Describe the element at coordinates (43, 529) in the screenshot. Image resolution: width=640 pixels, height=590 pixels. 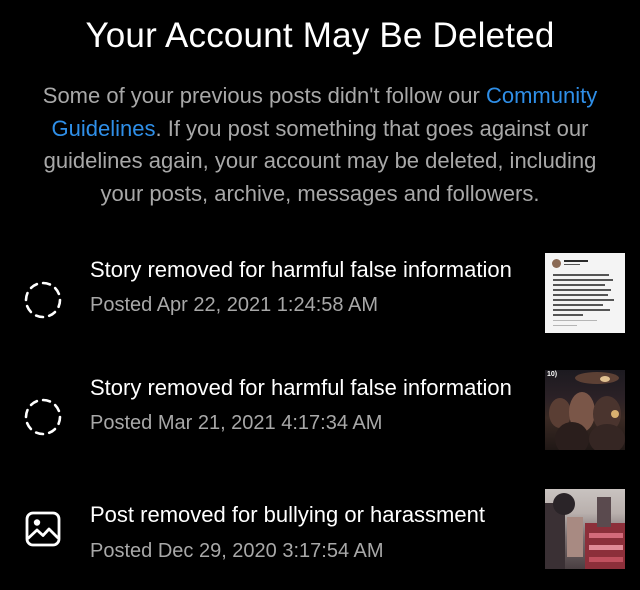
I see `image-icon` at that location.